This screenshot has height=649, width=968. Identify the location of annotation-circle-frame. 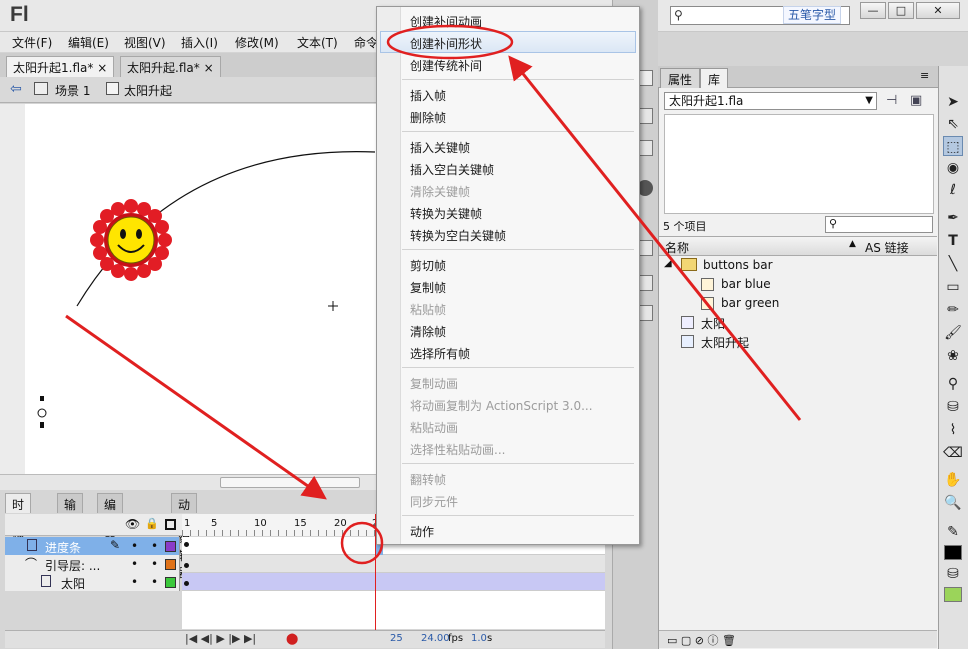
(362, 543).